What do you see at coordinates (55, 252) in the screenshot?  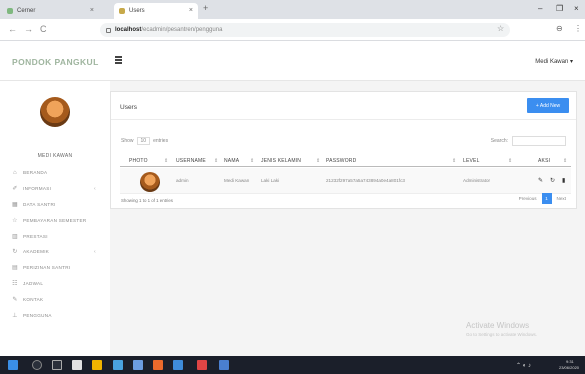 I see `sidebar-item-akademik: ↻ AKADEMIK ‹` at bounding box center [55, 252].